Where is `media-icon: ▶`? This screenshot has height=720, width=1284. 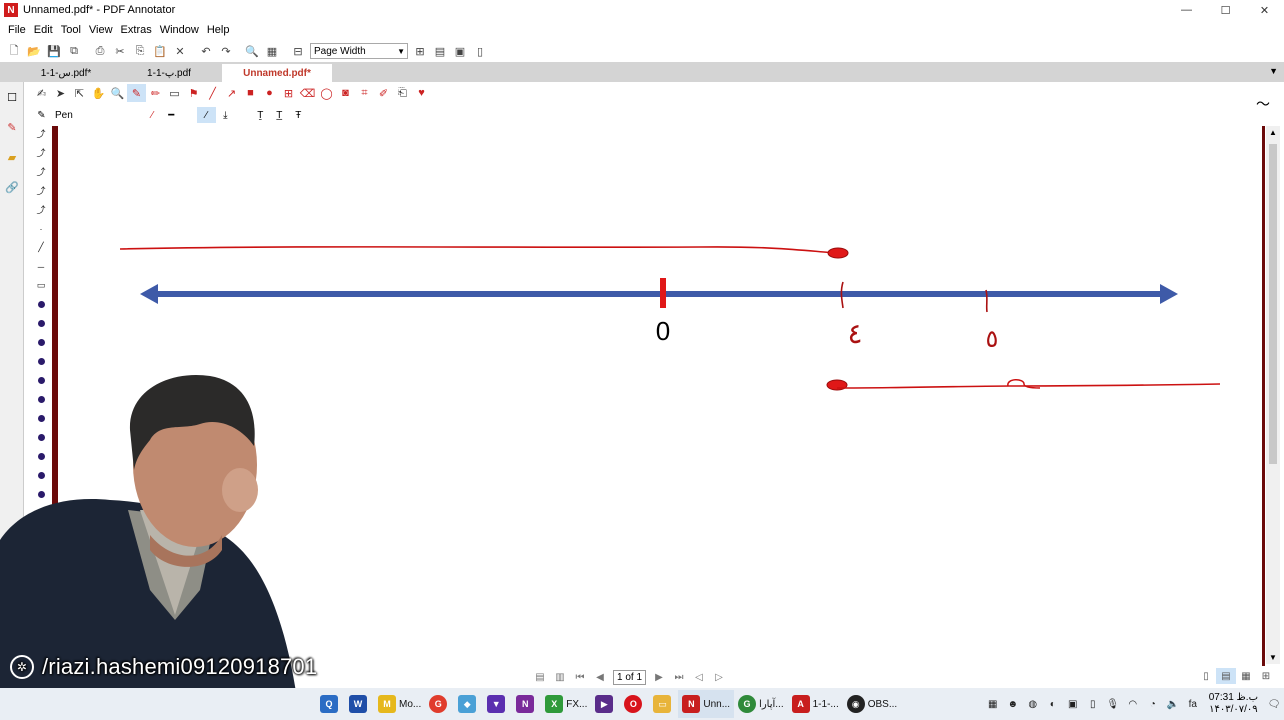 media-icon: ▶ is located at coordinates (604, 704).